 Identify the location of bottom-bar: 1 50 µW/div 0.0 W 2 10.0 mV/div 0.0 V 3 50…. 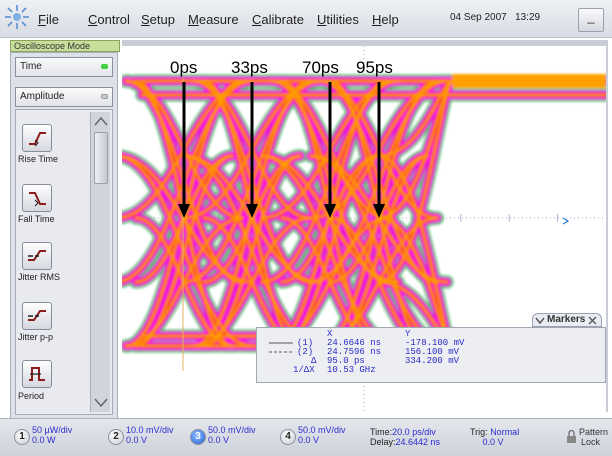
(306, 437).